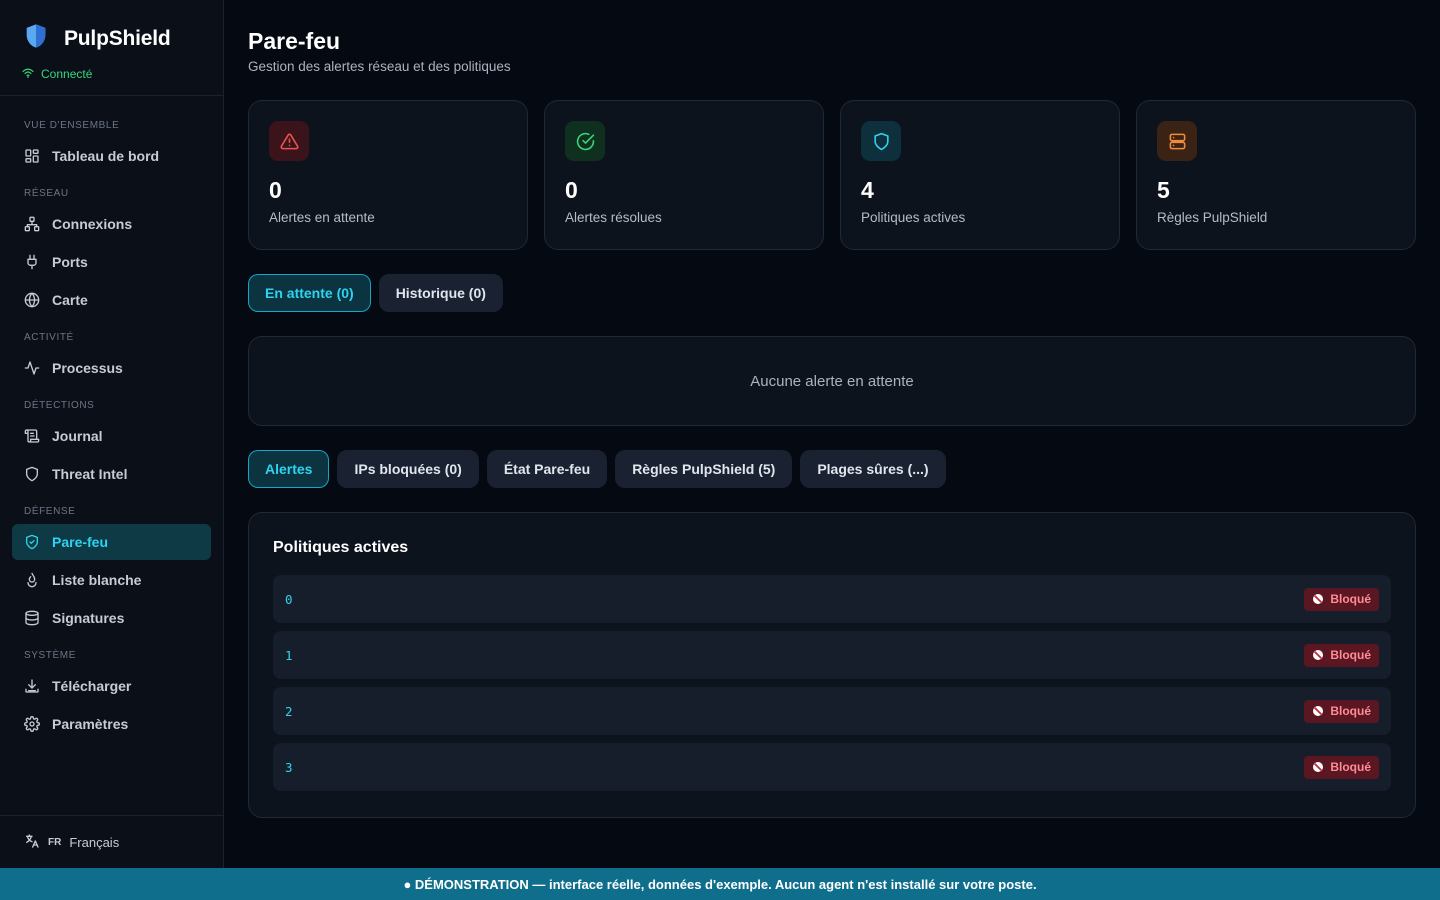  I want to click on sidebar-item-liste-blanche: Liste blanche, so click(111, 580).